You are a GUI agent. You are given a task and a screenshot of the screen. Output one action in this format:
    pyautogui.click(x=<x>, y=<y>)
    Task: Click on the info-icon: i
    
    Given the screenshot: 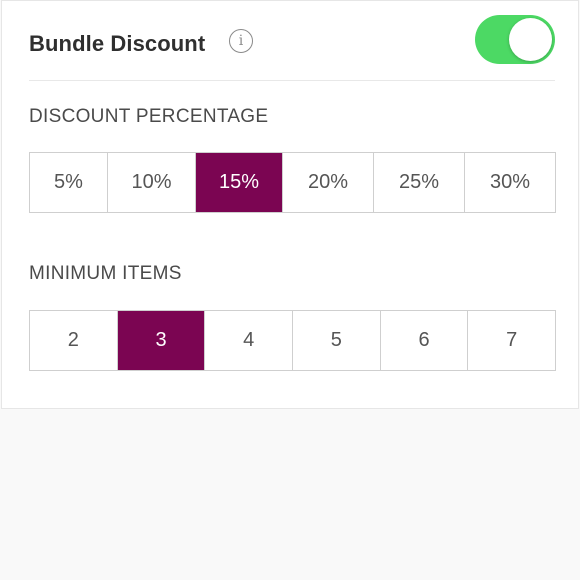 What is the action you would take?
    pyautogui.click(x=241, y=41)
    